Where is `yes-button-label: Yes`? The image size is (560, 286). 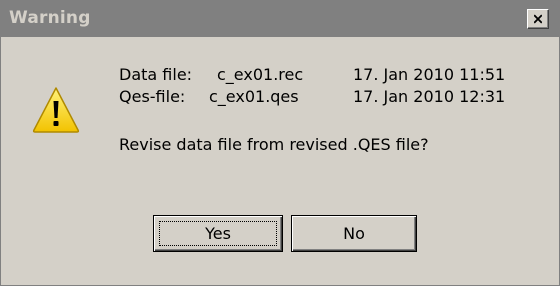
yes-button-label: Yes is located at coordinates (218, 233).